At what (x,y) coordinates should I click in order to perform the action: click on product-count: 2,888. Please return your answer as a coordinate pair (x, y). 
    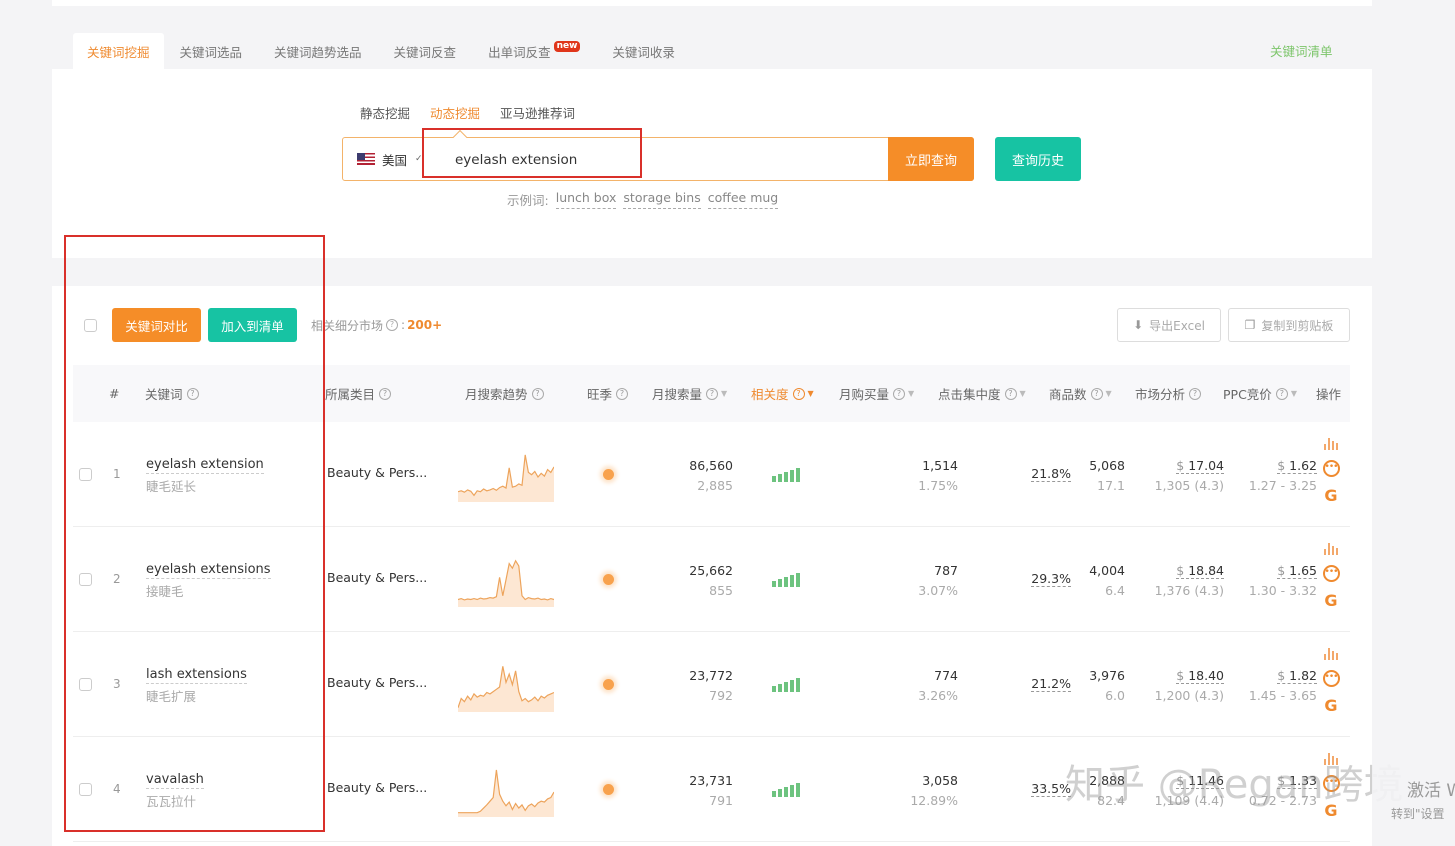
    Looking at the image, I should click on (1107, 780).